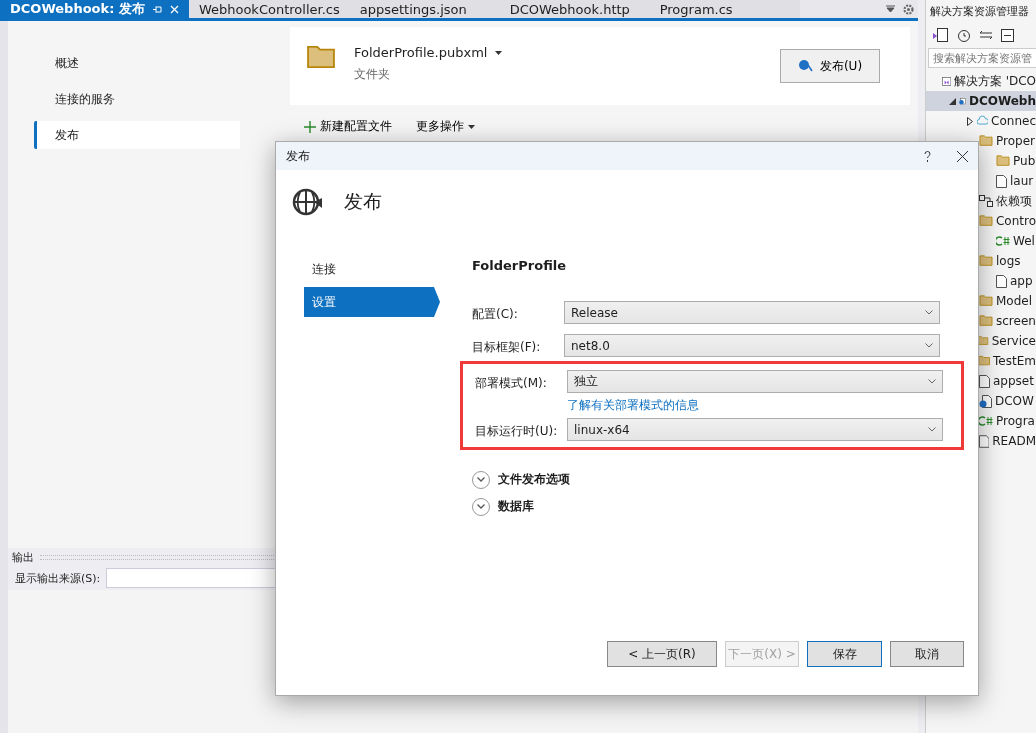 The height and width of the screenshot is (733, 1036). Describe the element at coordinates (981, 81) in the screenshot. I see `tree-item: 解决方案 'DCO` at that location.